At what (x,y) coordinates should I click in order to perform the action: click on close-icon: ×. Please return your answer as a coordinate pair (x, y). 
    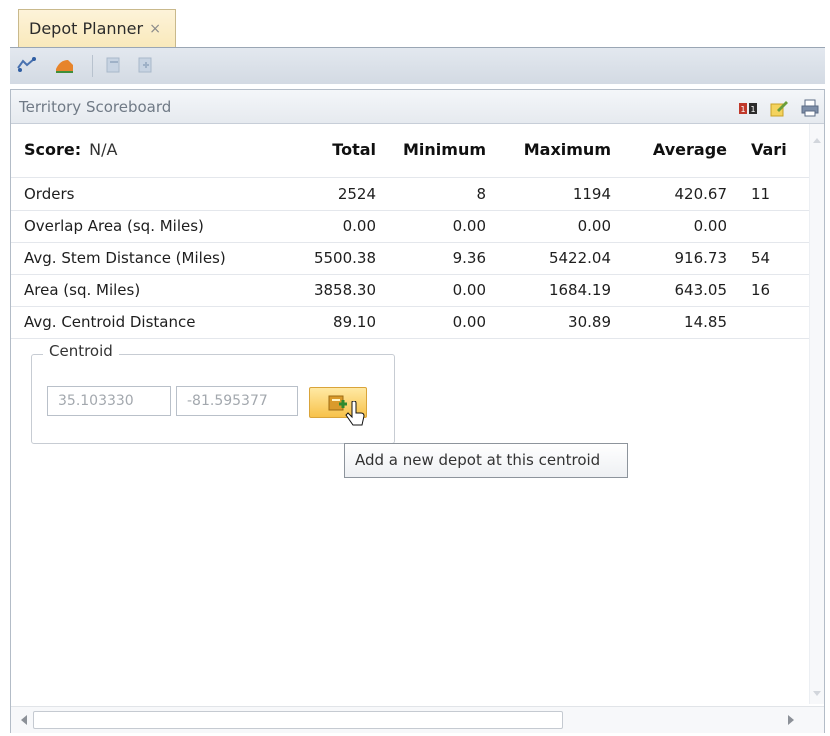
    Looking at the image, I should click on (155, 29).